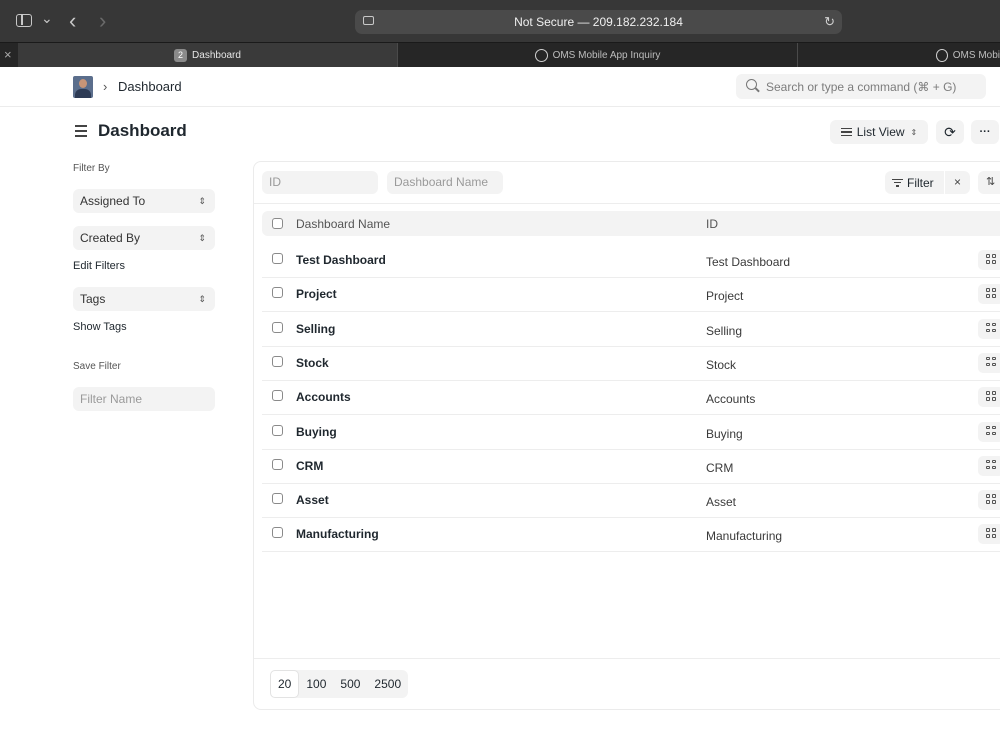 The image size is (1000, 750). Describe the element at coordinates (341, 260) in the screenshot. I see `row-name: Test Dashboard` at that location.